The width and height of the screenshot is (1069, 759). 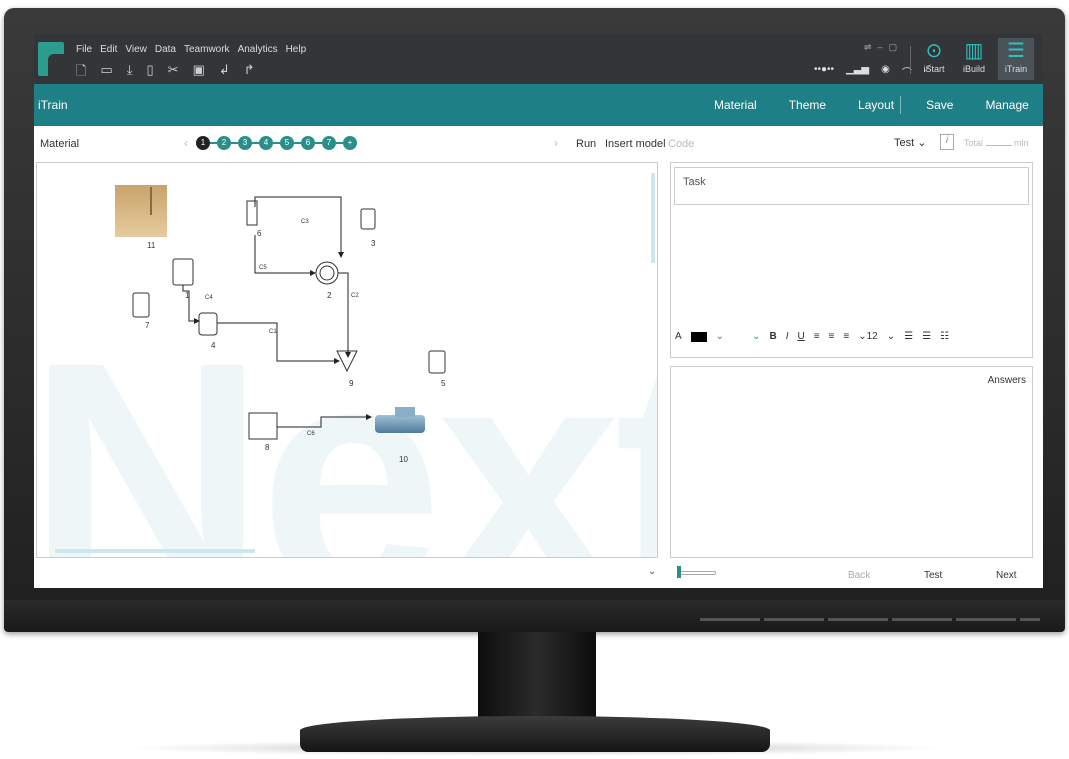 What do you see at coordinates (308, 143) in the screenshot?
I see `step-6: 6` at bounding box center [308, 143].